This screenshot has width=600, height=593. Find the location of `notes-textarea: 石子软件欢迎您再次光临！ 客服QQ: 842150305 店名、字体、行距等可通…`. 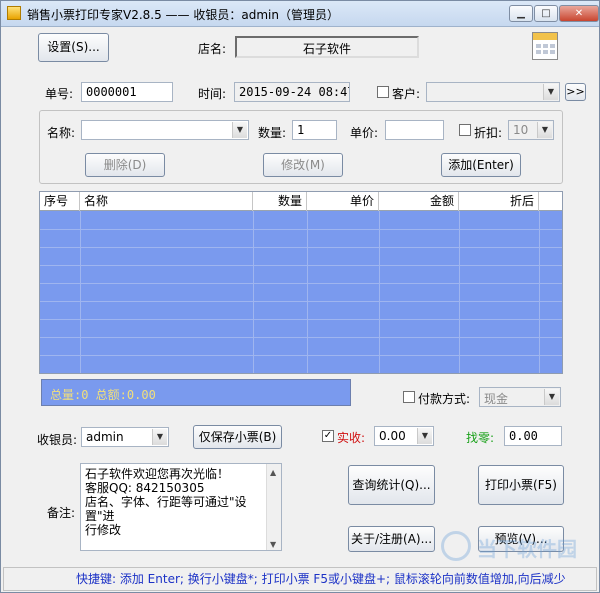

notes-textarea: 石子软件欢迎您再次光临！ 客服QQ: 842150305 店名、字体、行距等可通… is located at coordinates (181, 507).